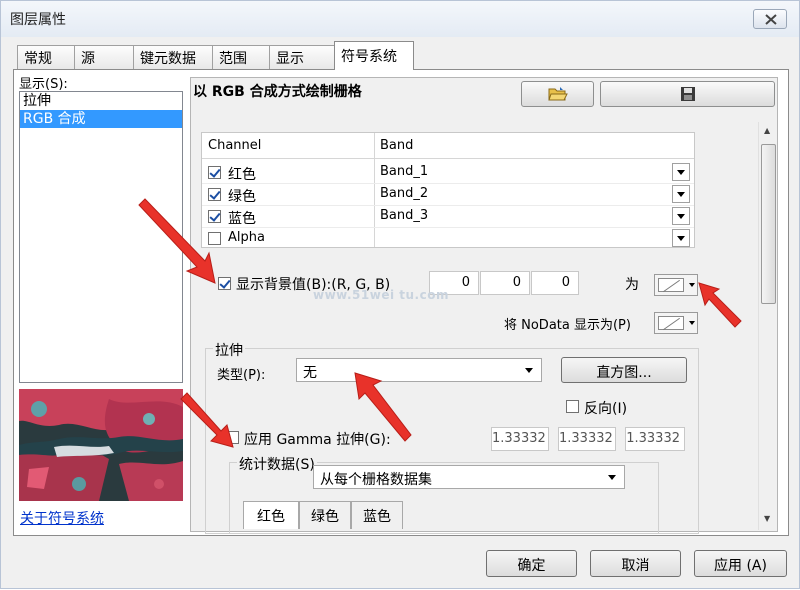  I want to click on annotation-arrow-gamma, so click(207, 420).